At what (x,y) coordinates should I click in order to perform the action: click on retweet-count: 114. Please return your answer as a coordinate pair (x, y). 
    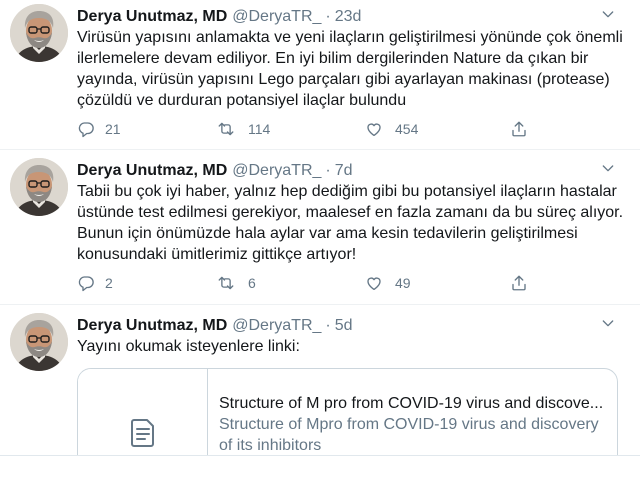
    Looking at the image, I should click on (259, 129).